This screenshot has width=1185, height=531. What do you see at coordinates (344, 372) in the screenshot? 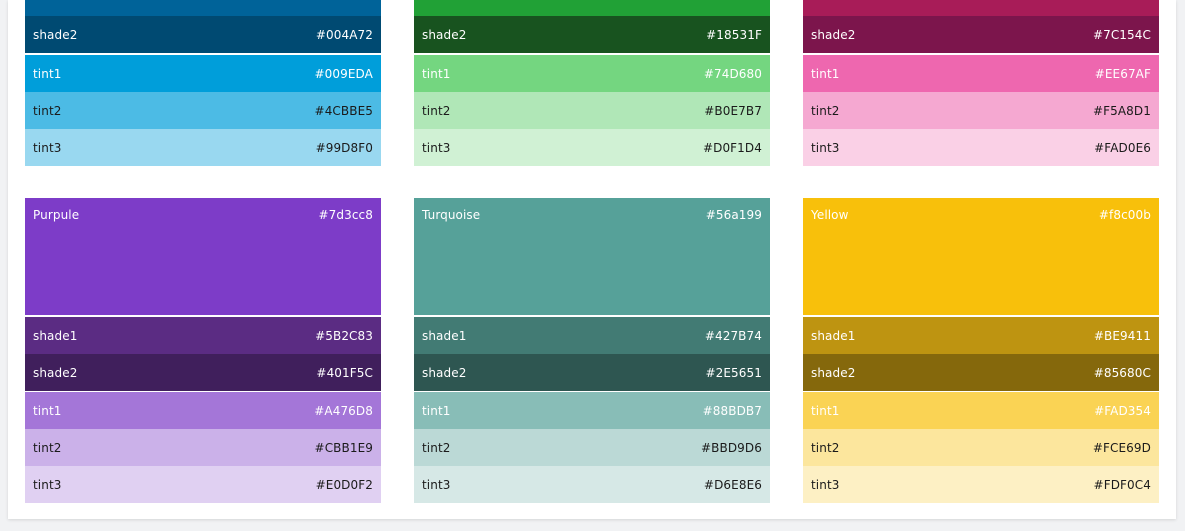
I see `swatch-hex: #401F5C` at bounding box center [344, 372].